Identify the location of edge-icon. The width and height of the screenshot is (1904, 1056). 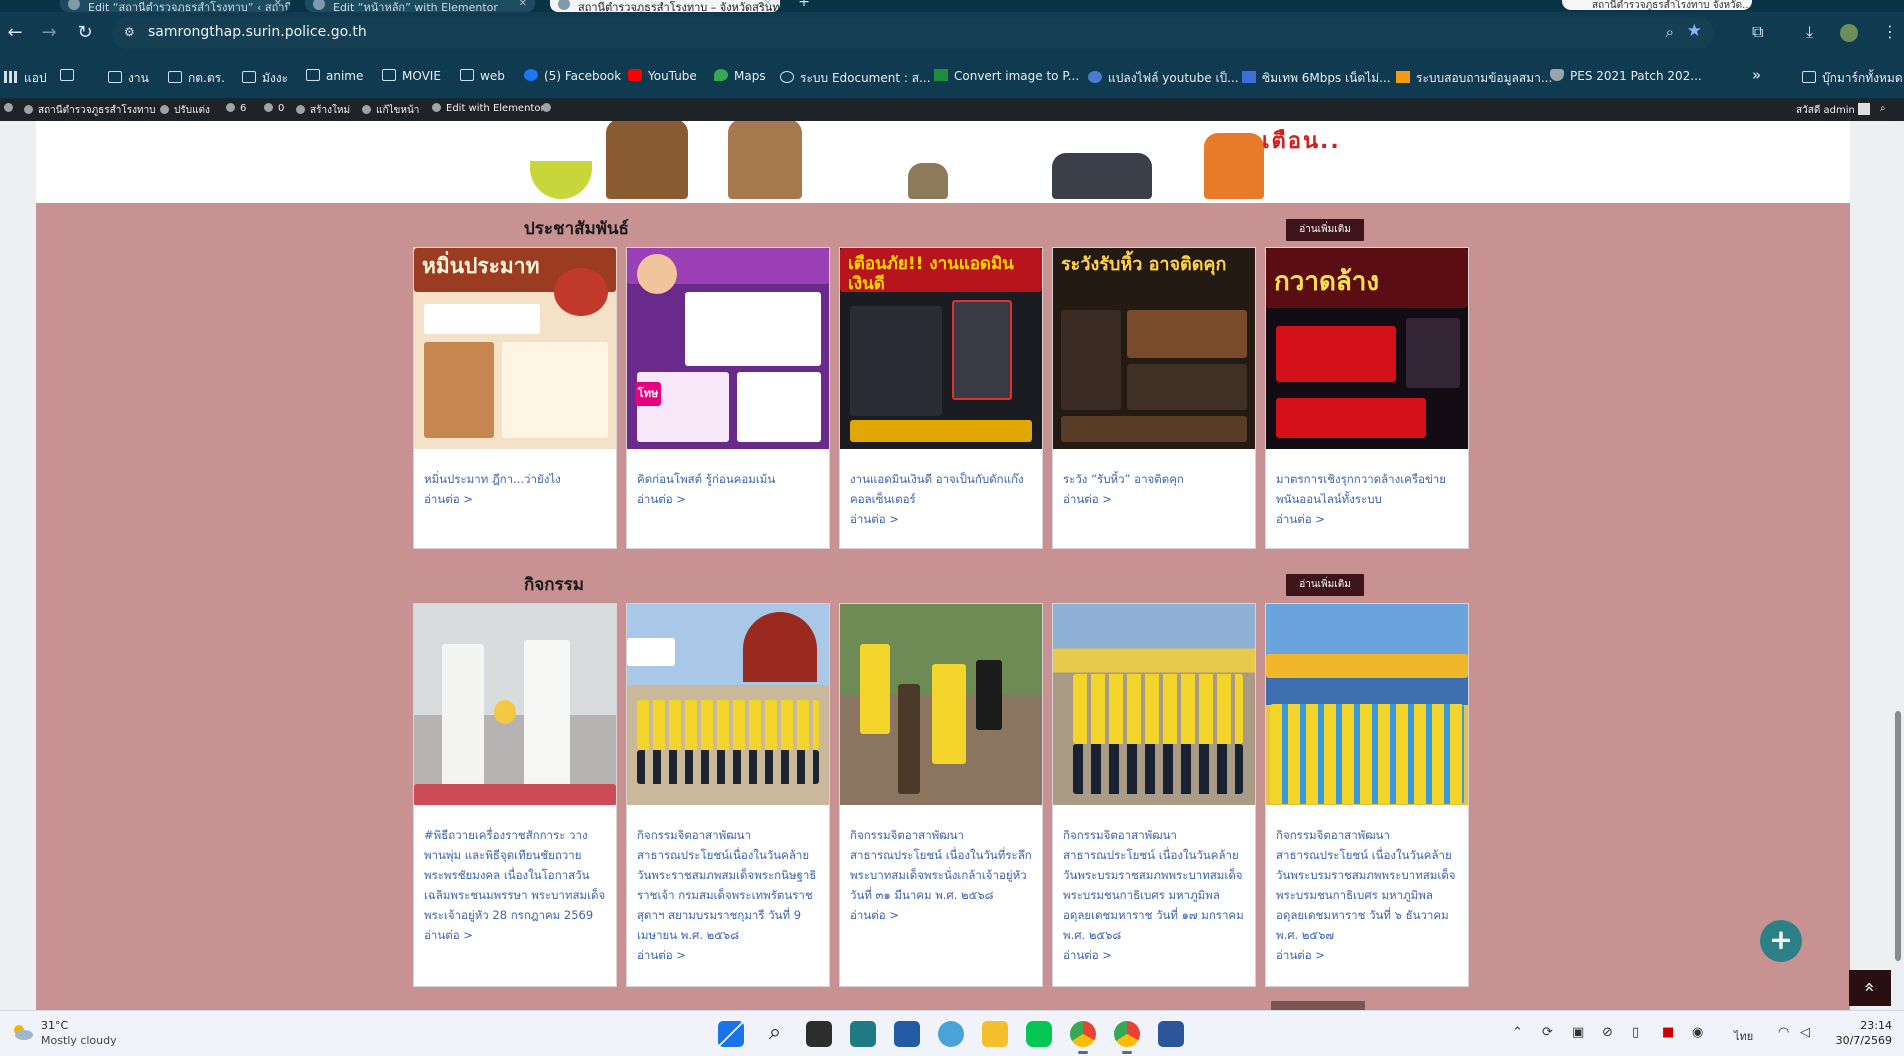
(951, 1034).